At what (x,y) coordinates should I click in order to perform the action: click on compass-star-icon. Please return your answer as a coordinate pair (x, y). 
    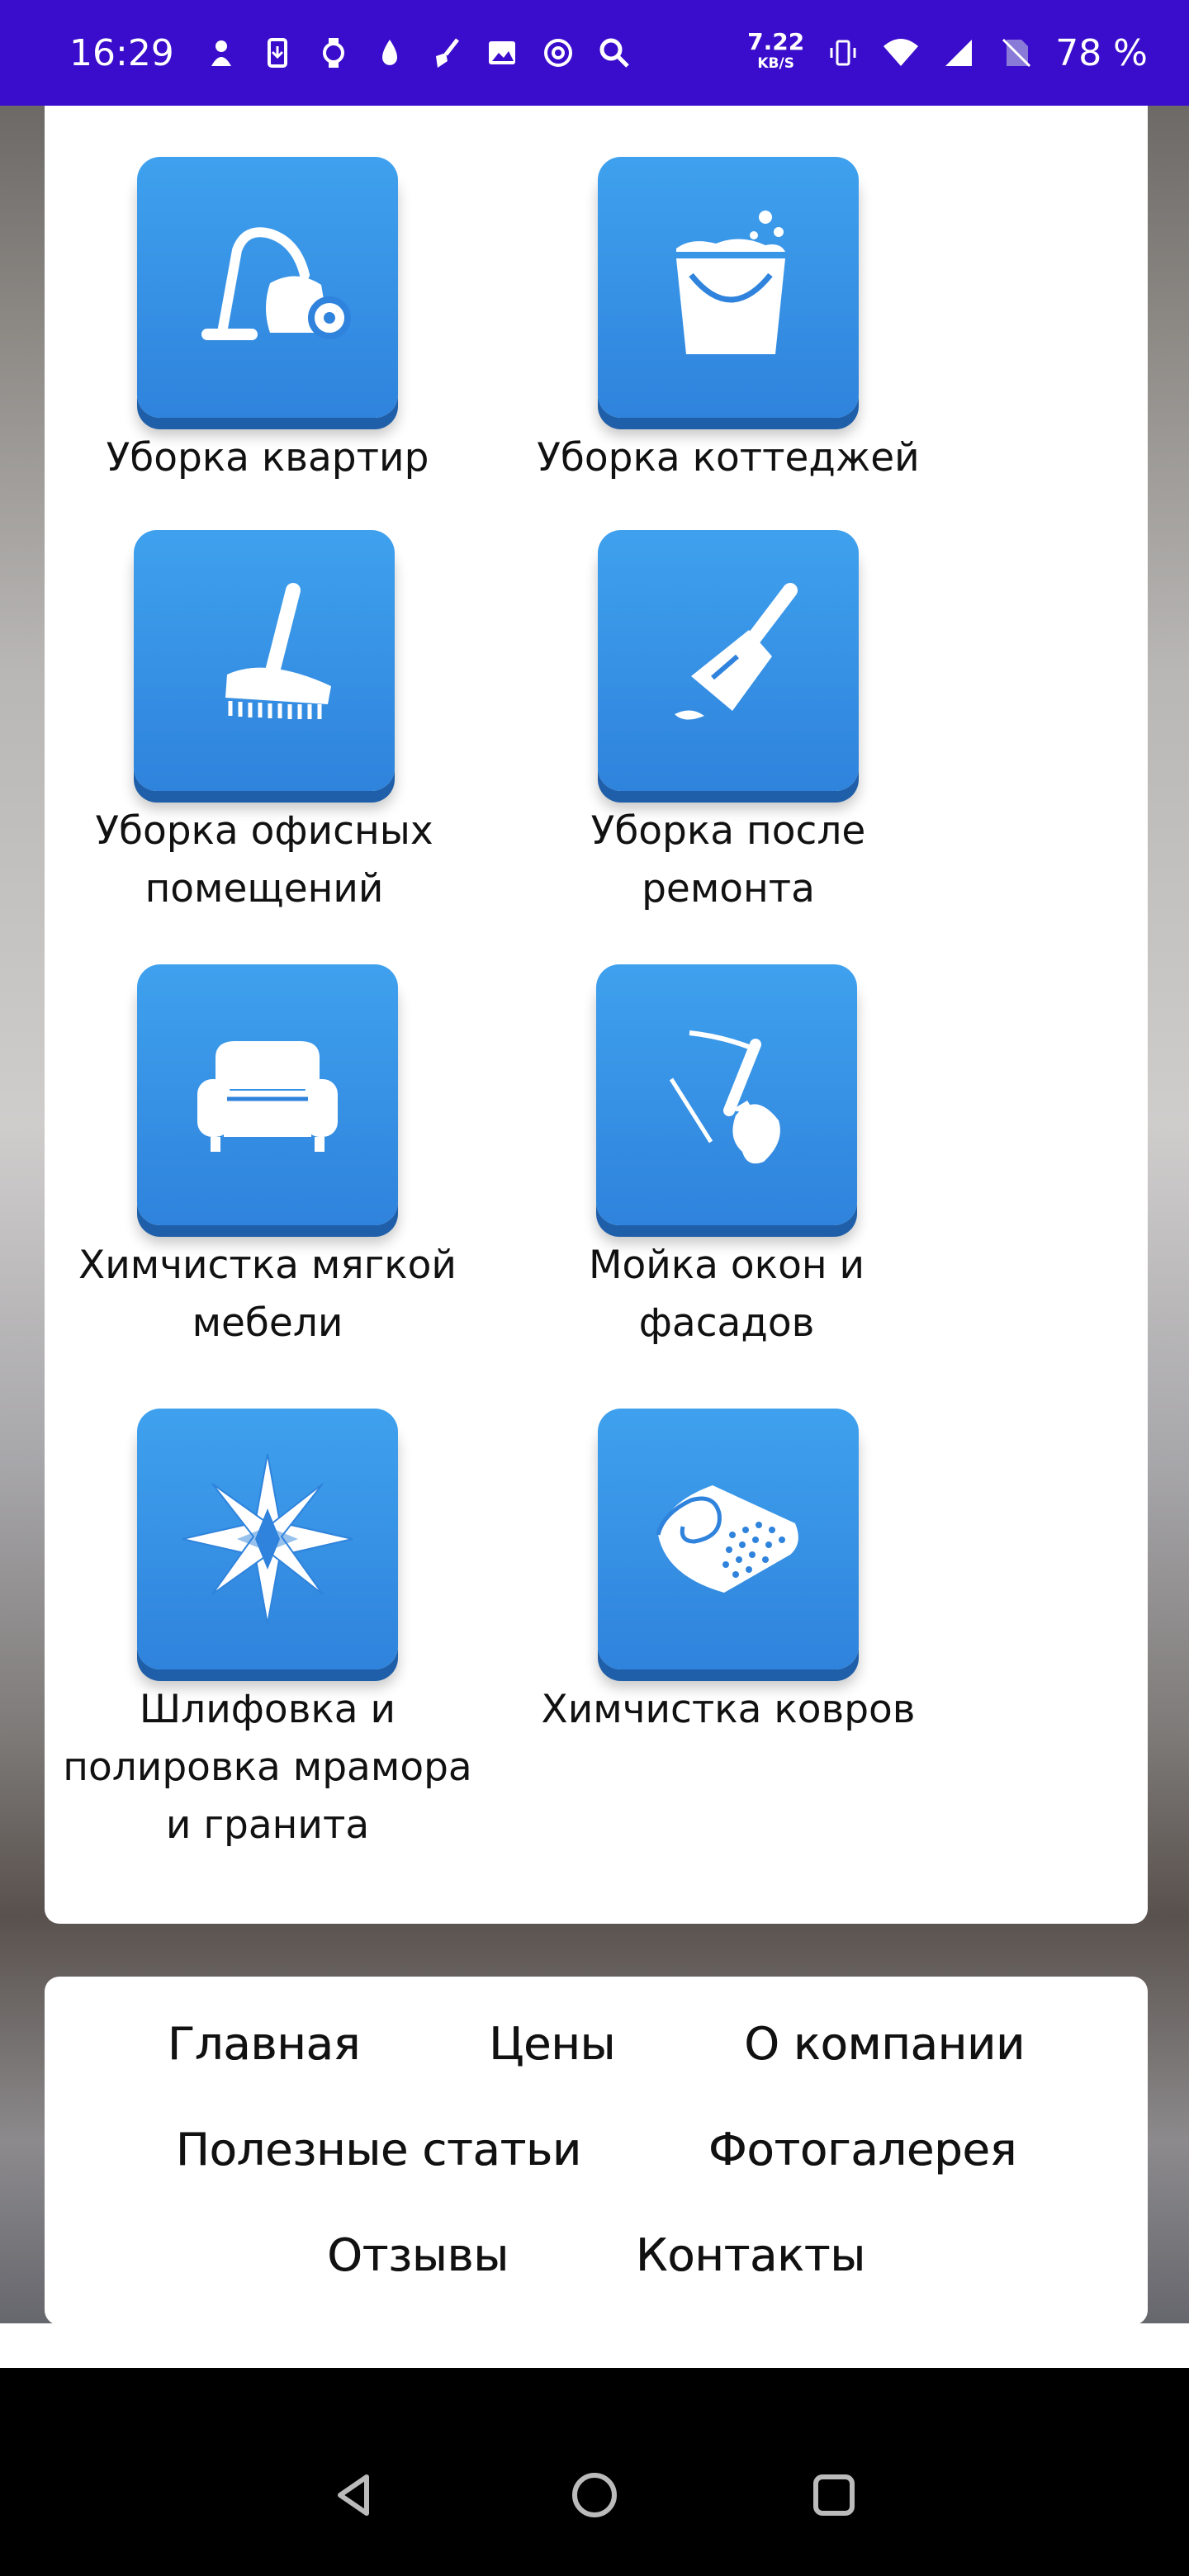
    Looking at the image, I should click on (267, 1539).